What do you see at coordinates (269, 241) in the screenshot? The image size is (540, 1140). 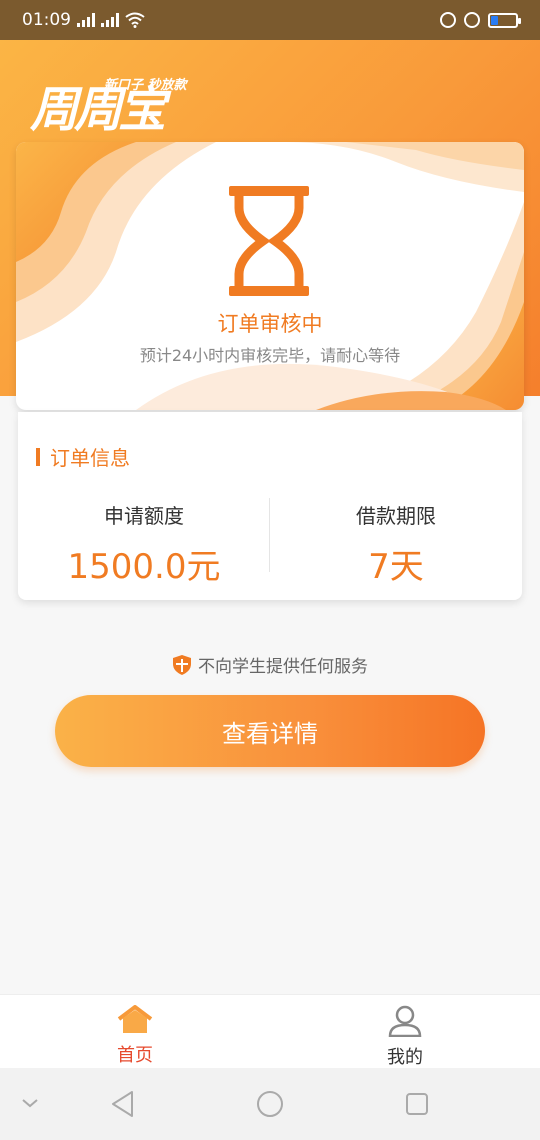 I see `hourglass-icon` at bounding box center [269, 241].